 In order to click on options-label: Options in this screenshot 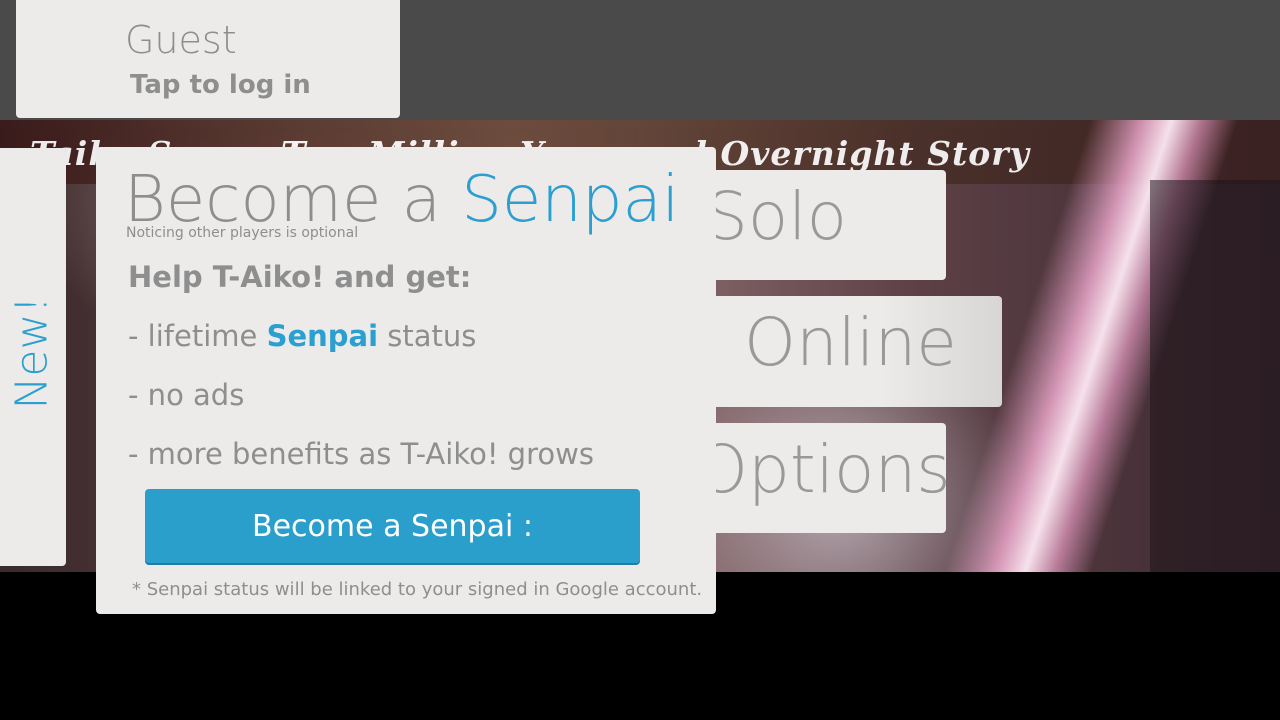, I will do `click(823, 469)`.